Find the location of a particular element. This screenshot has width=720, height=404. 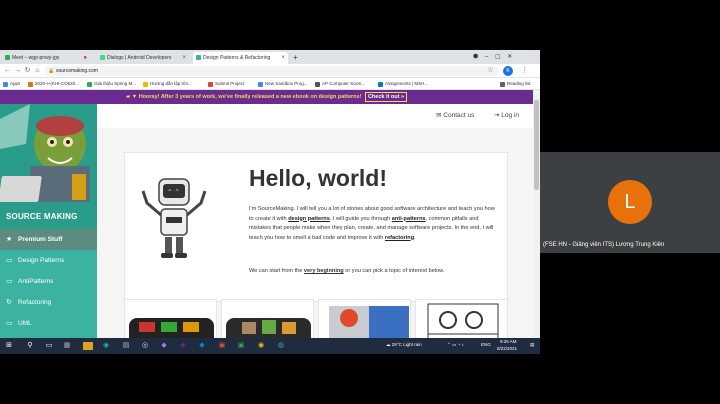

sidebar-item-refactoring: ↻ Refactoring is located at coordinates (48, 302).